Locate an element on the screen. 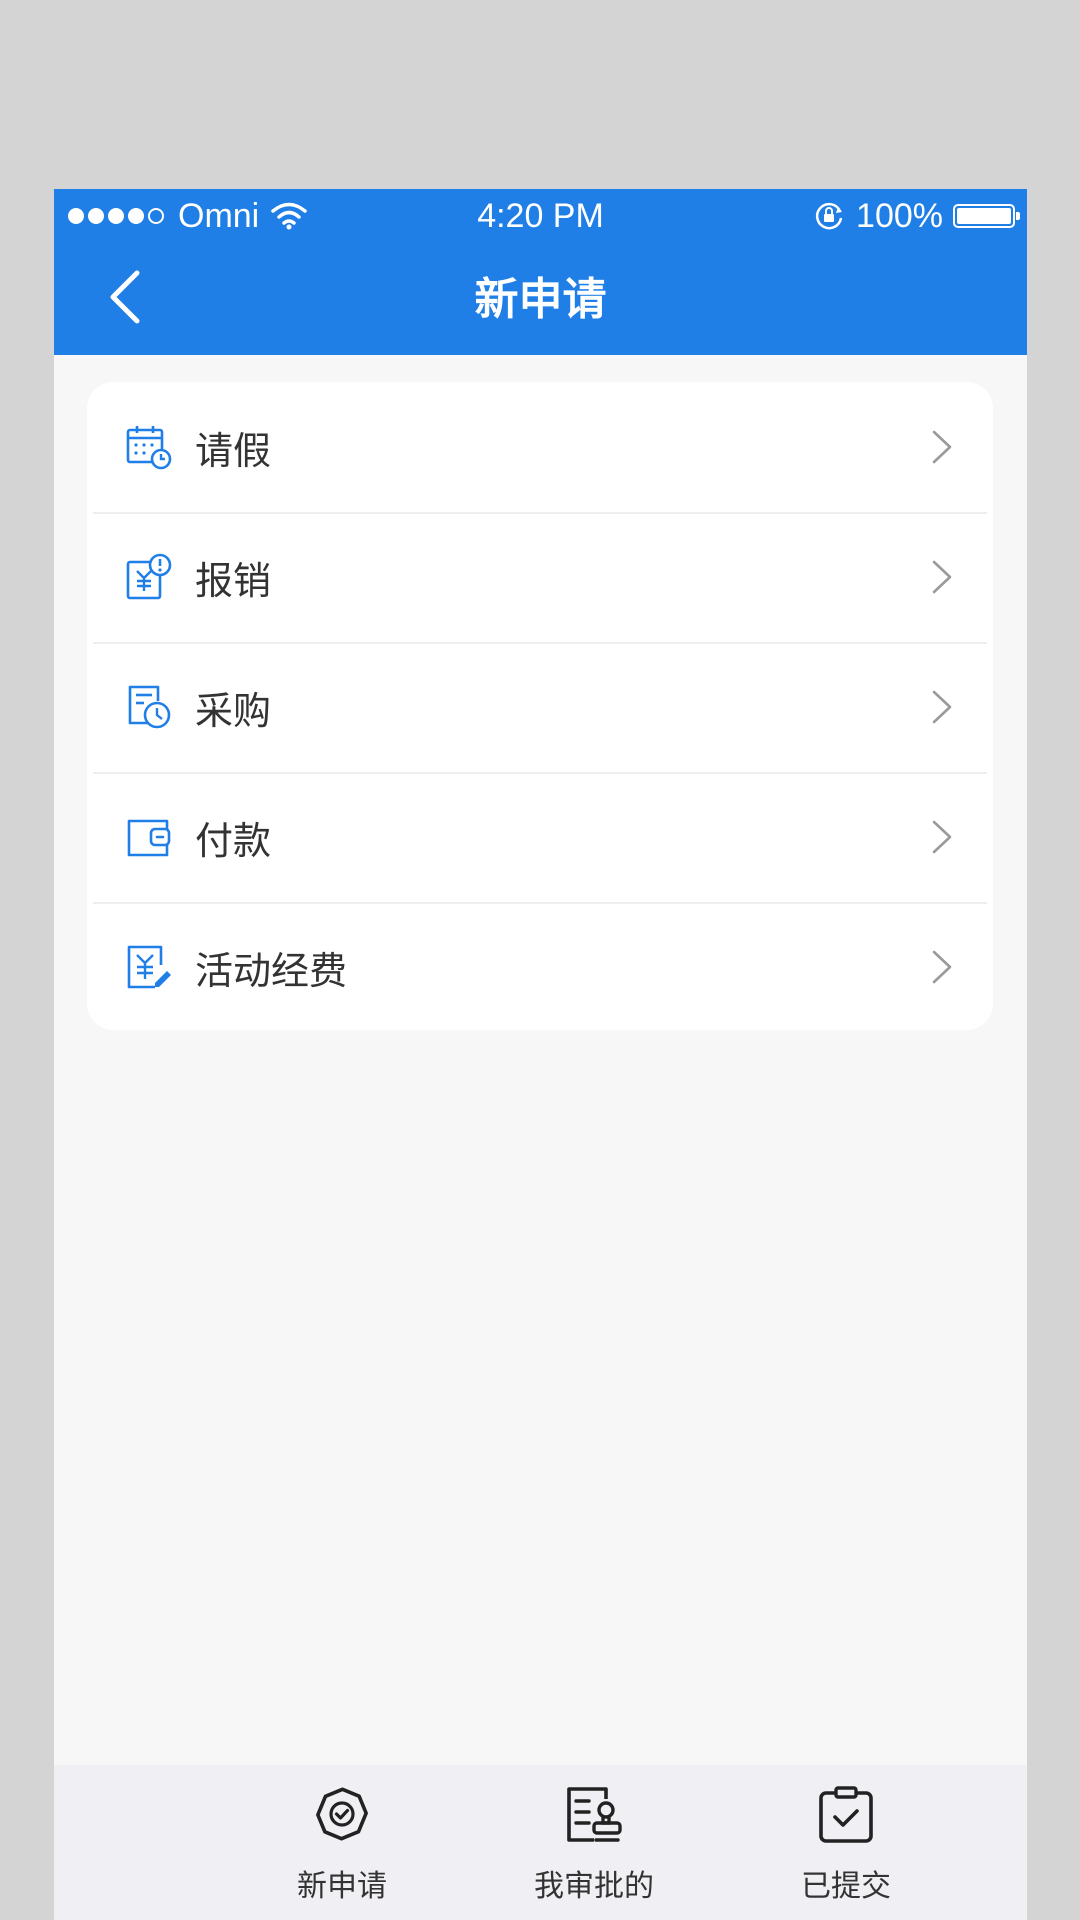 The width and height of the screenshot is (1080, 1920). document-clock-icon is located at coordinates (149, 707).